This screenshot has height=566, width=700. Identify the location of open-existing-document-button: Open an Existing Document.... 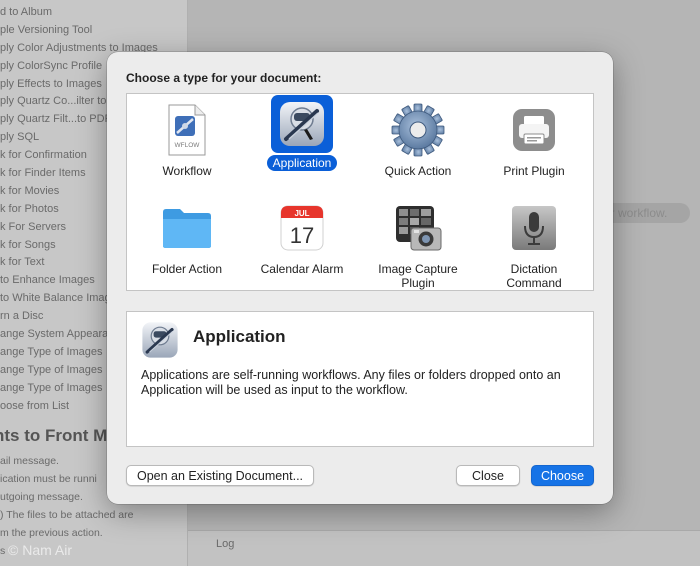
(220, 475).